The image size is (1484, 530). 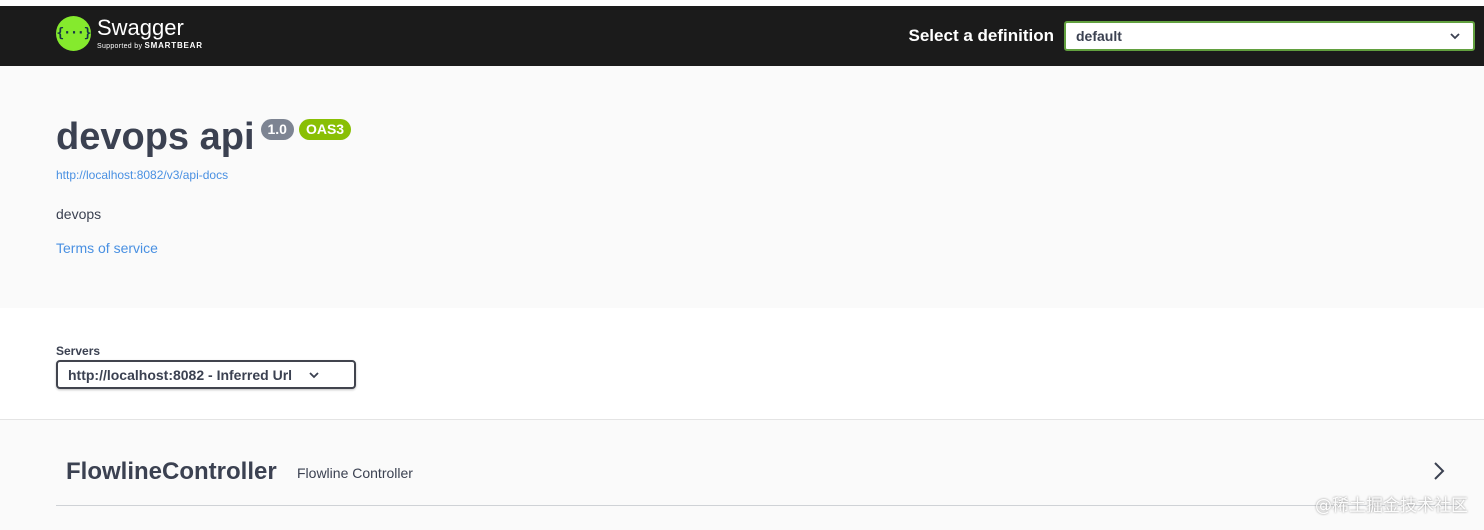 What do you see at coordinates (355, 473) in the screenshot?
I see `tag-description: Flowline Controller` at bounding box center [355, 473].